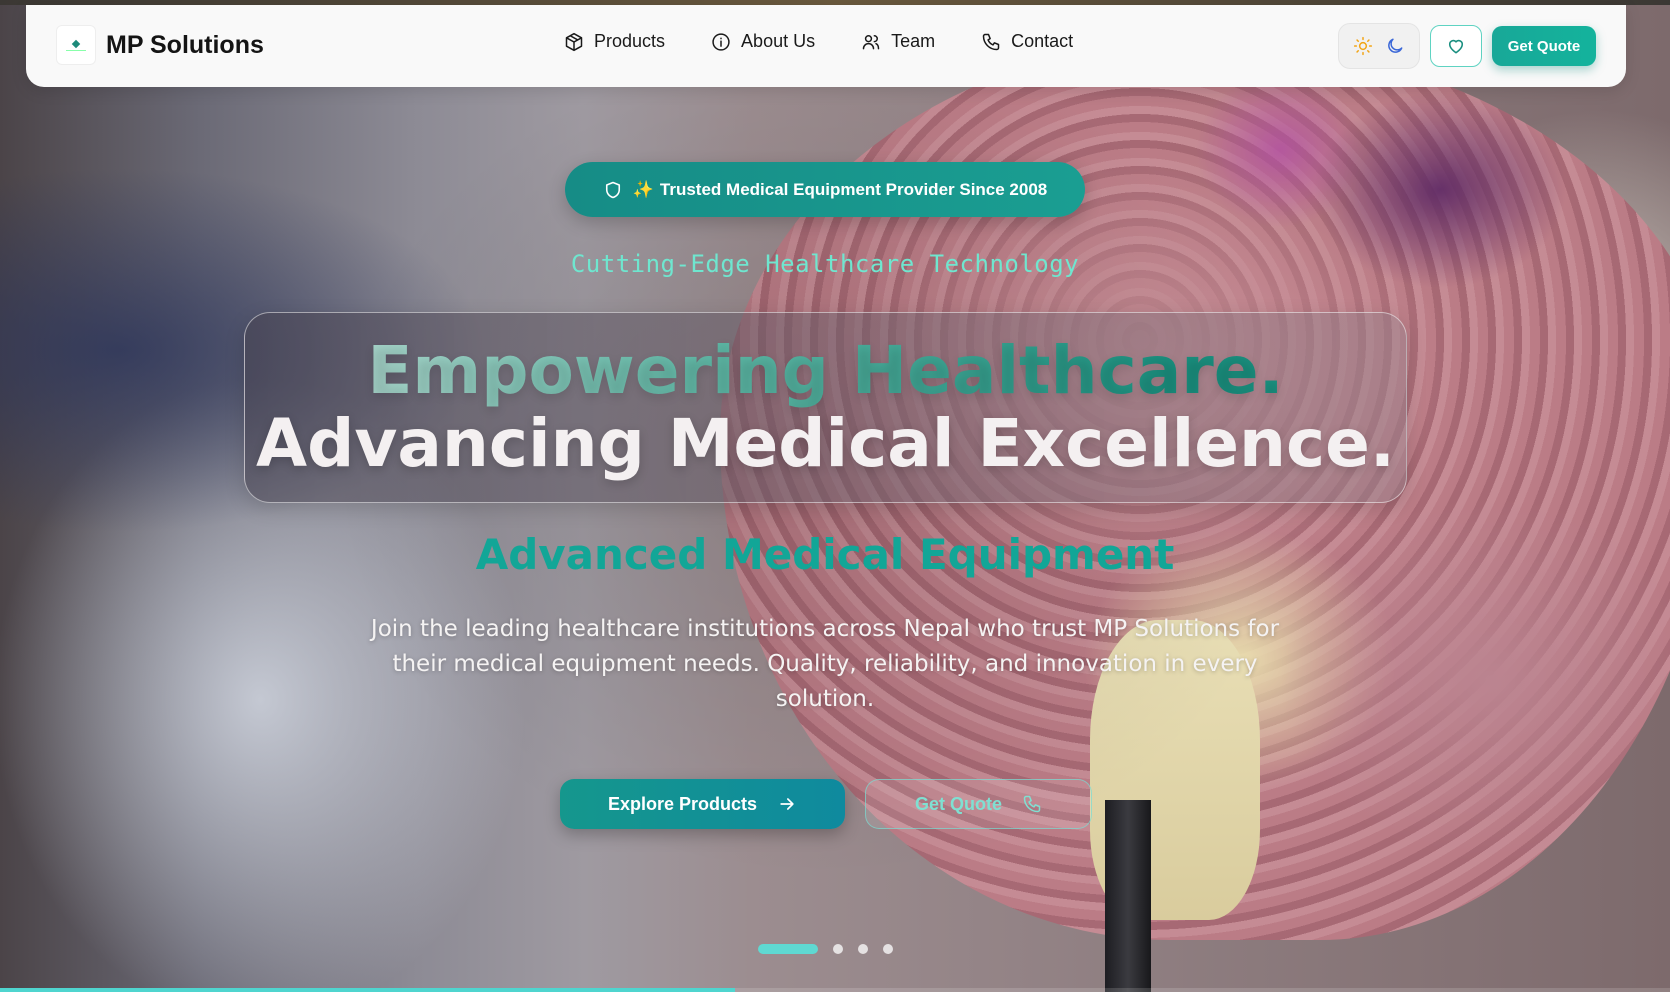 The height and width of the screenshot is (992, 1670). I want to click on hero-subtitle: Cutting-Edge Healthcare Technology, so click(825, 264).